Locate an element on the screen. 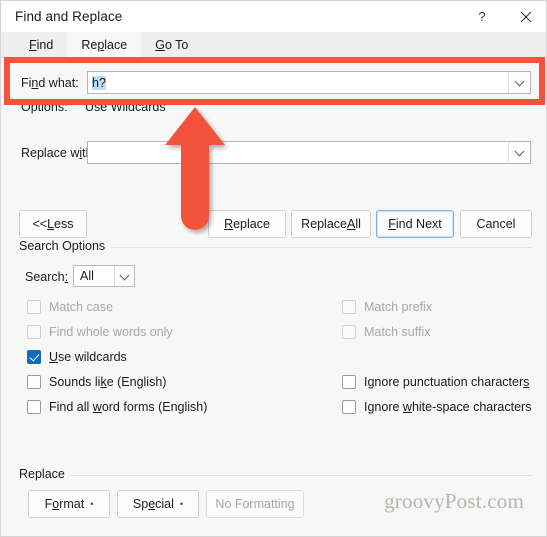 The image size is (547, 537). less-button: << Less is located at coordinates (53, 224).